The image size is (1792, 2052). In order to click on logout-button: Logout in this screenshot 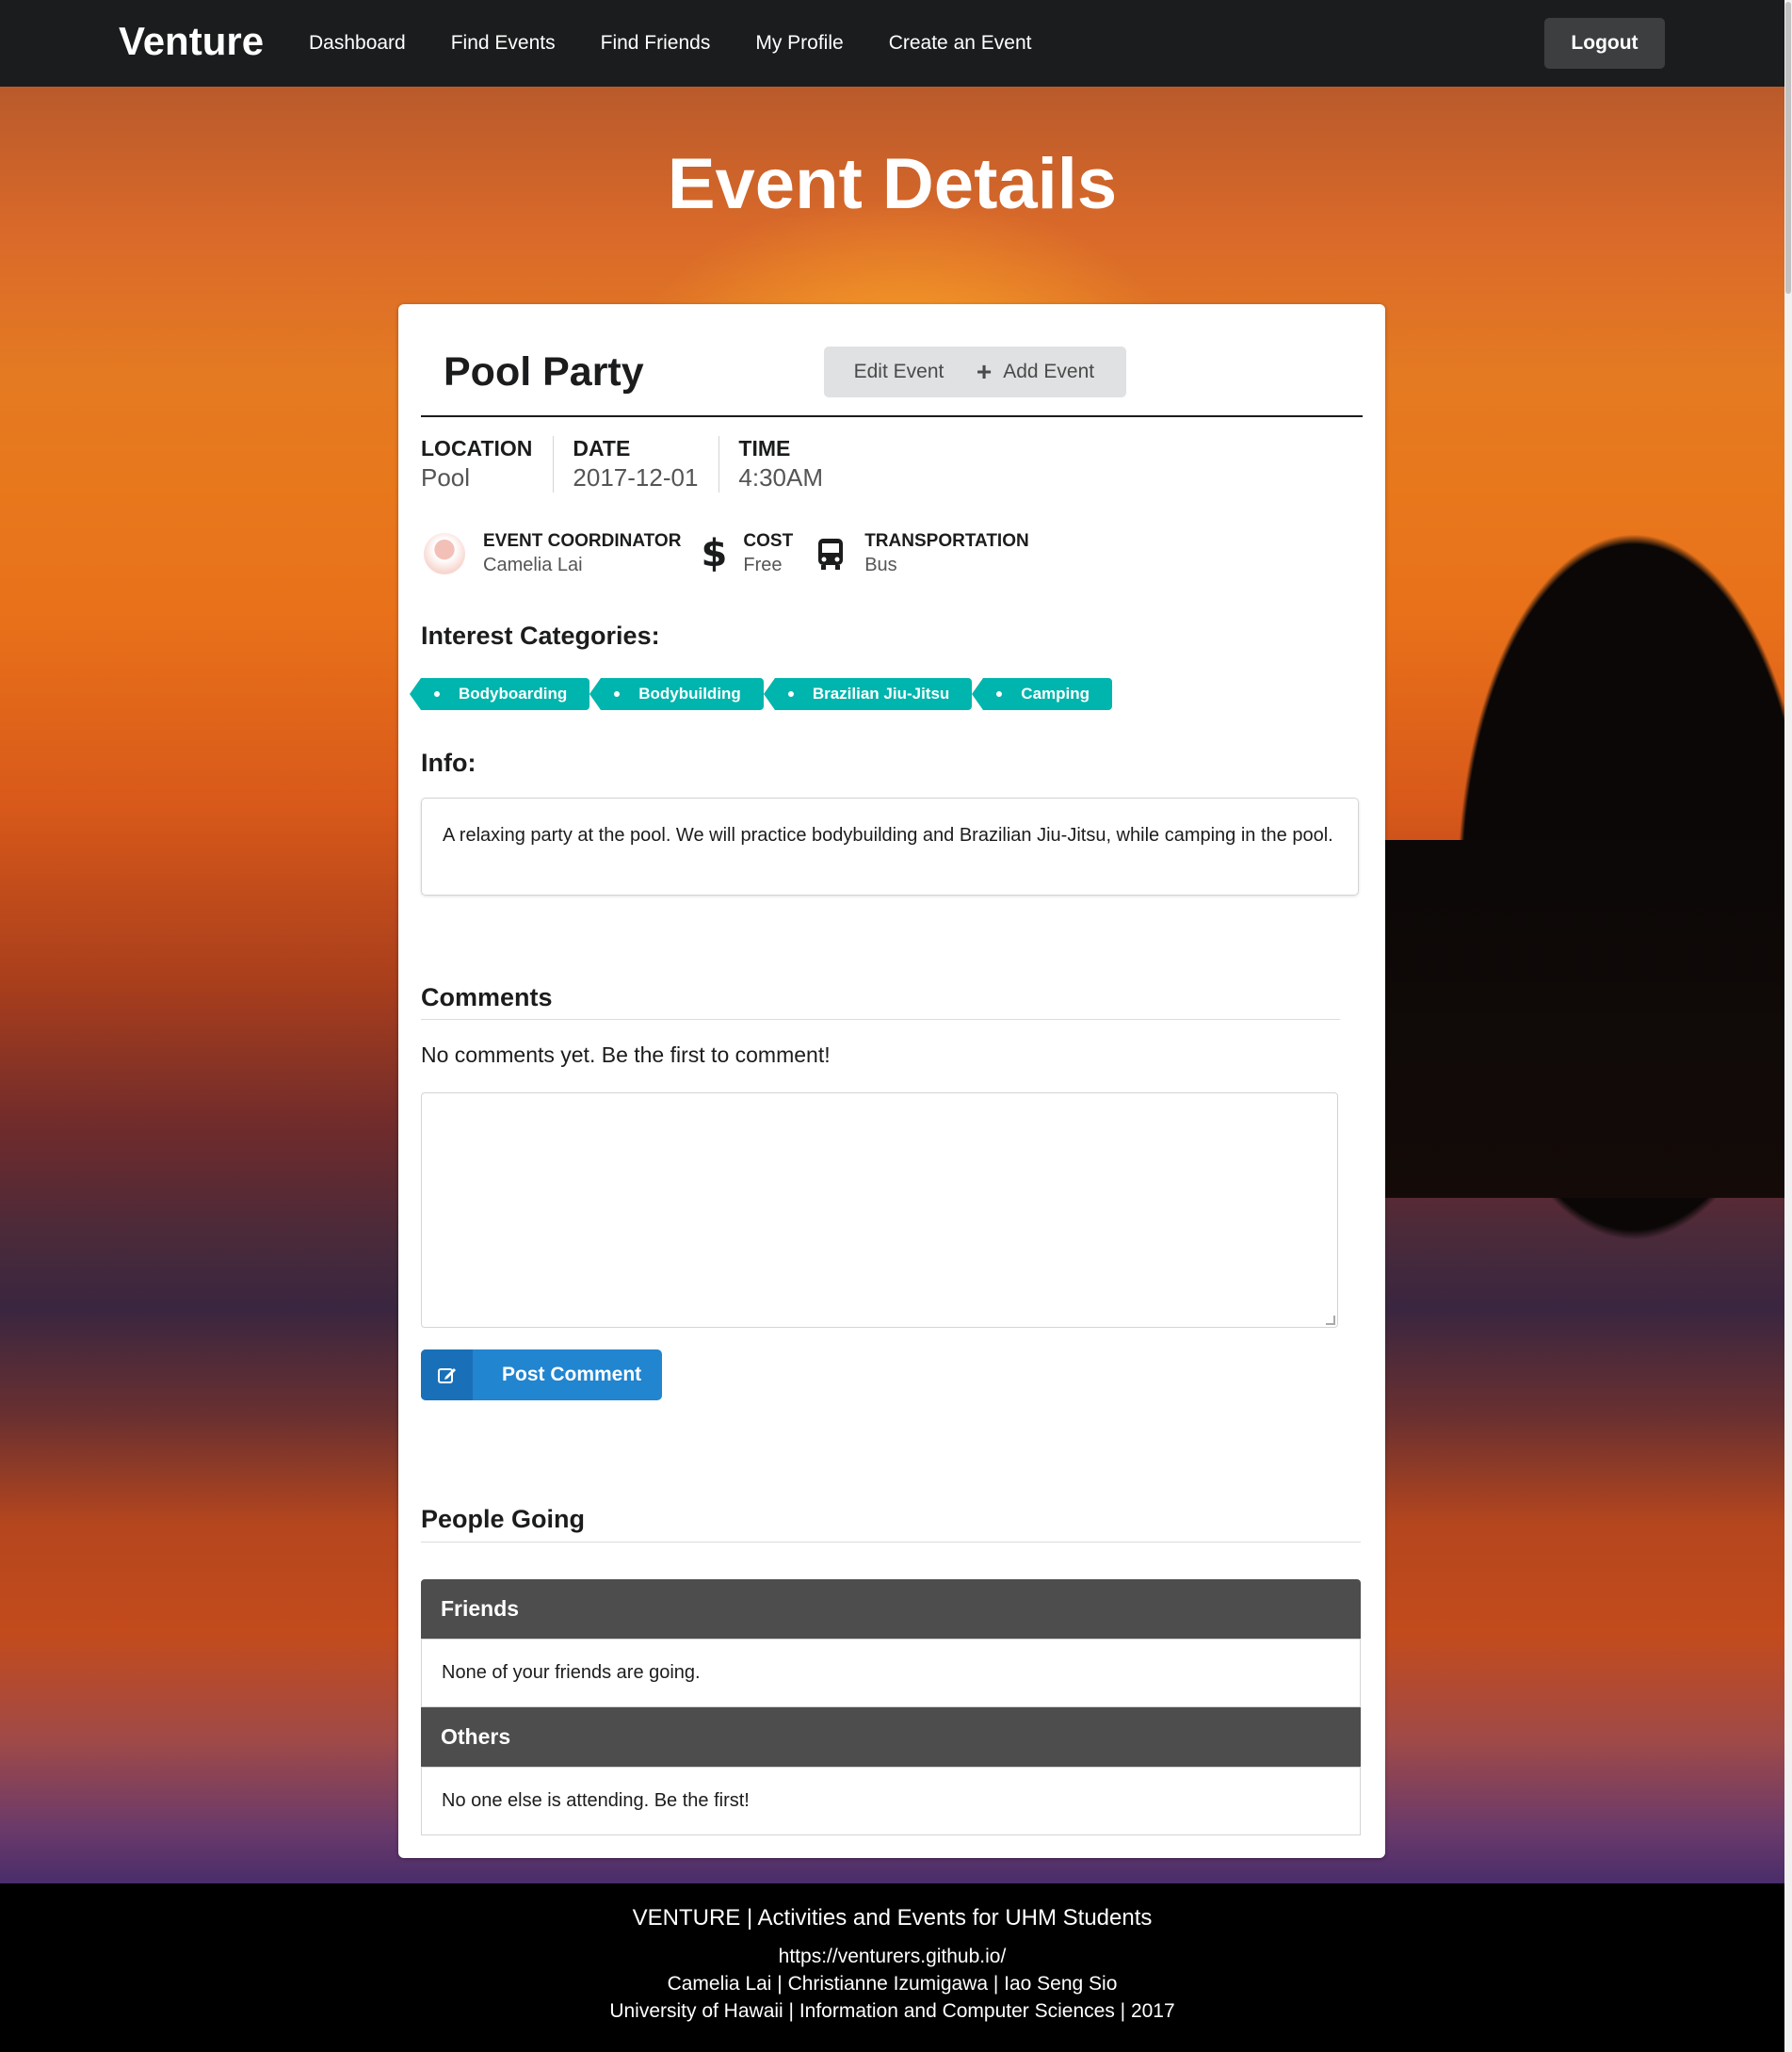, I will do `click(1604, 44)`.